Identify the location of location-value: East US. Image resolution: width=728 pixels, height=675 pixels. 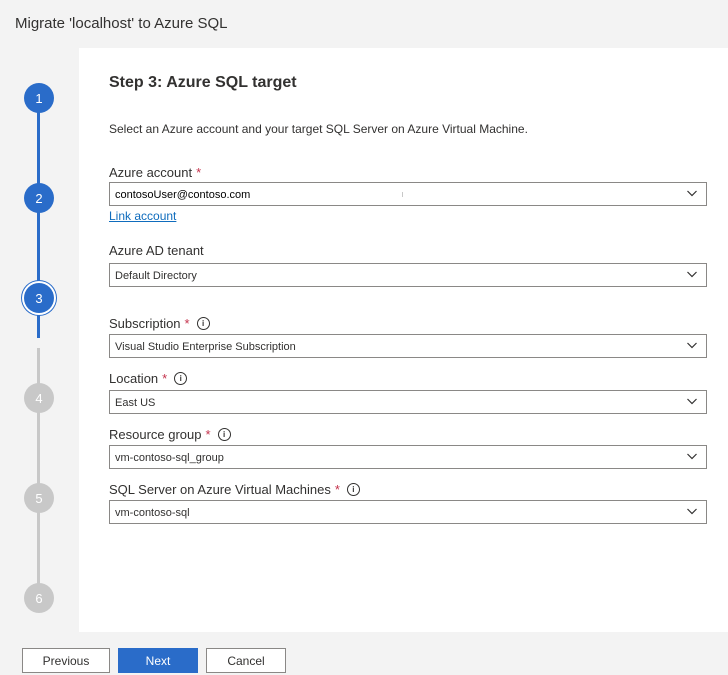
(135, 403).